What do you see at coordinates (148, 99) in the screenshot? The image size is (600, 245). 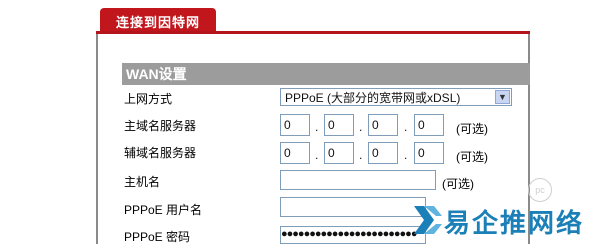 I see `connection-type-label: 上网方式` at bounding box center [148, 99].